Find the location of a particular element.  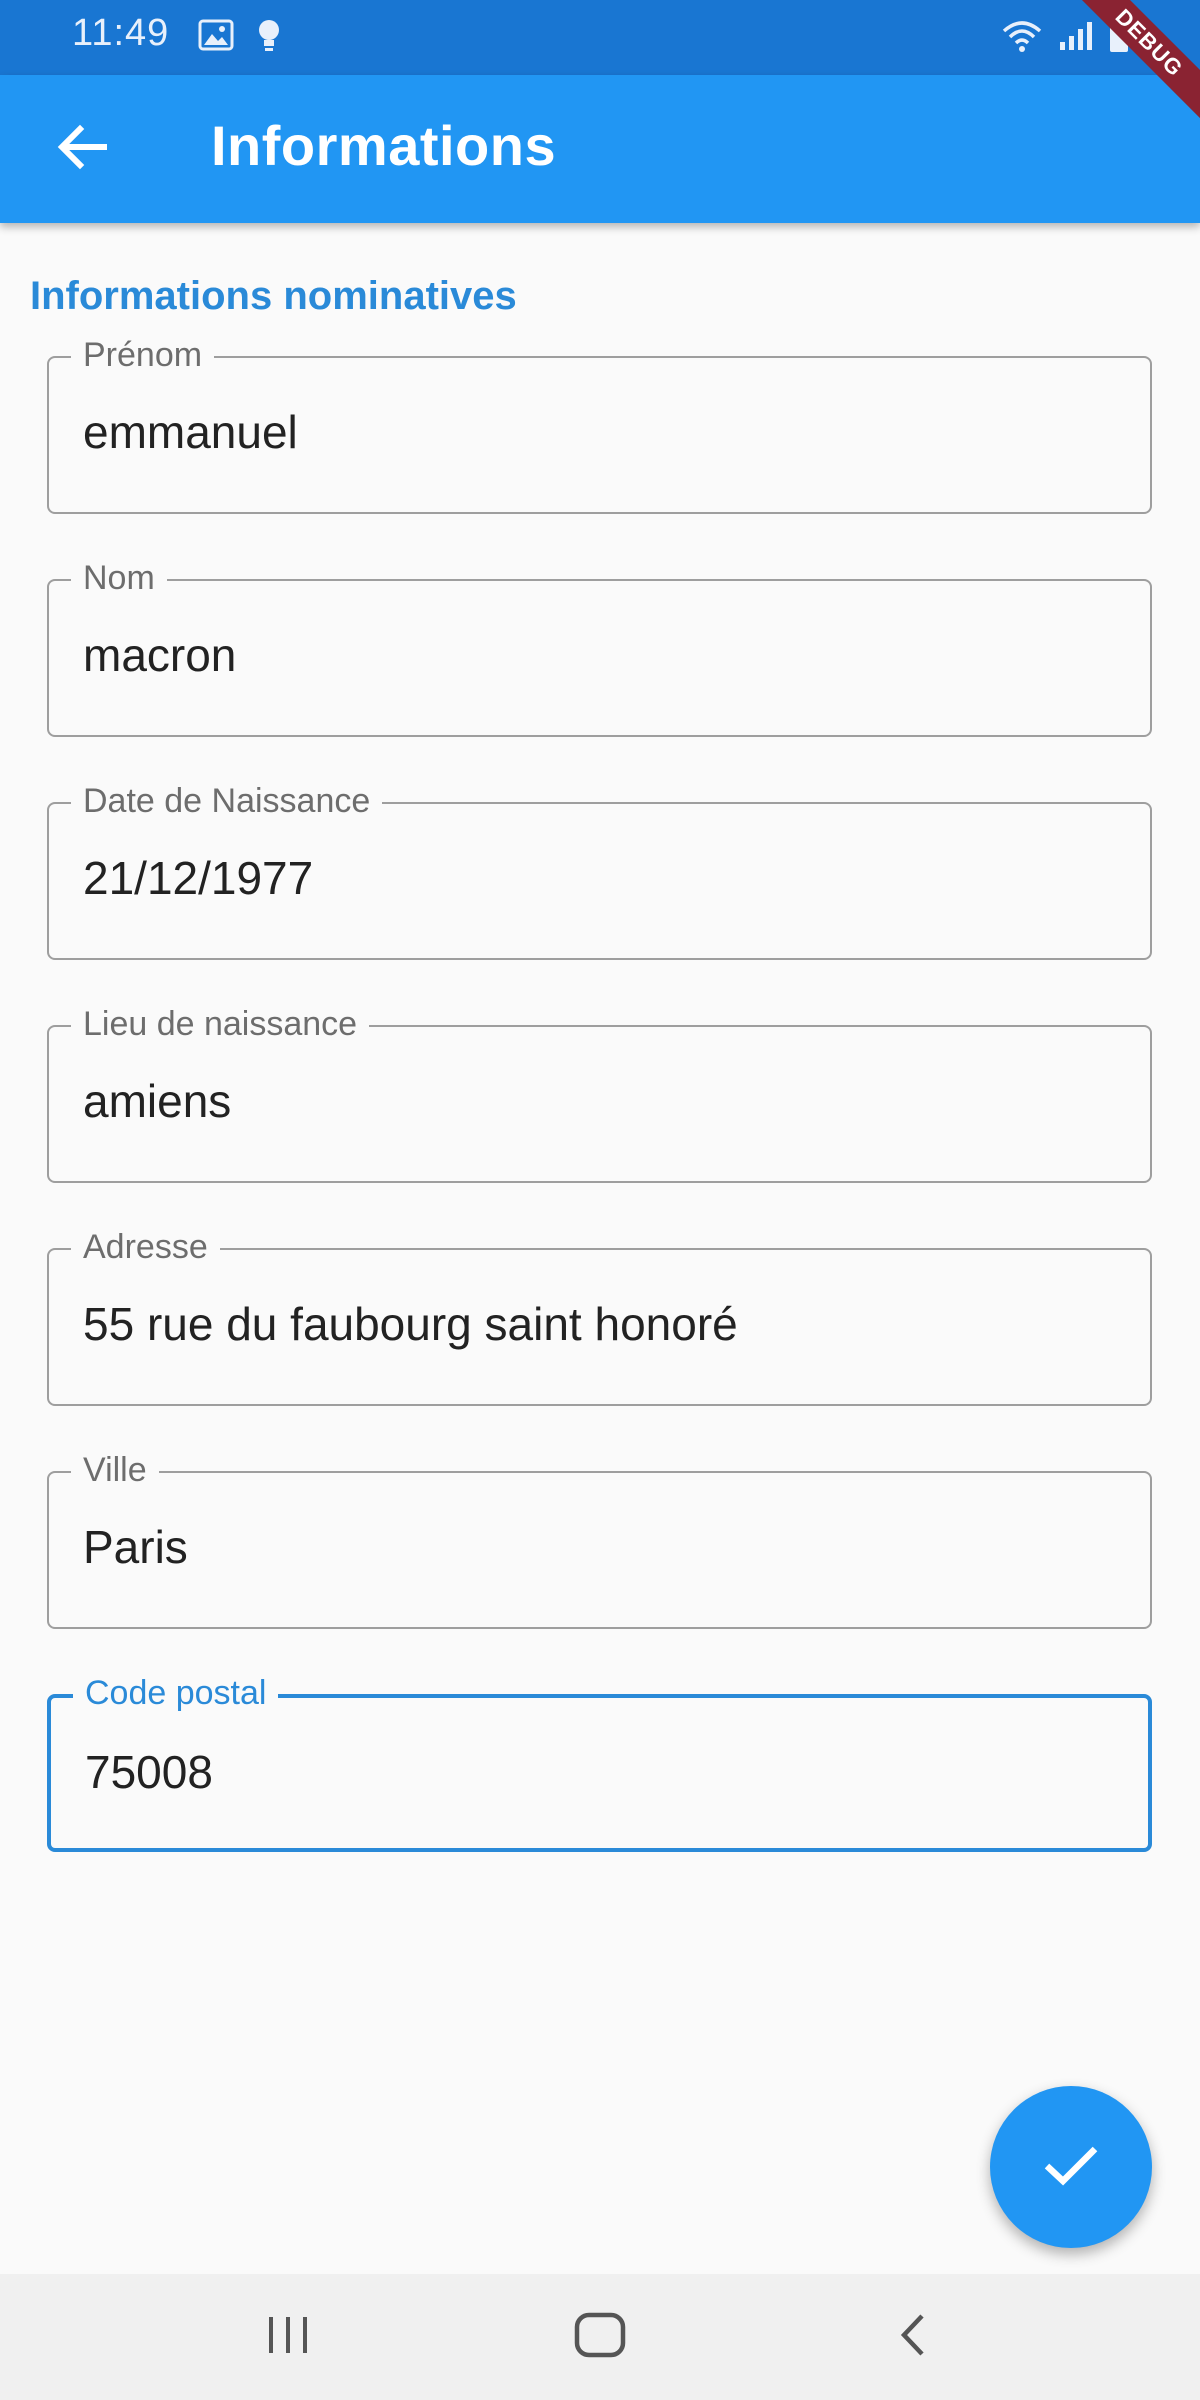

birth-date-input: 21/12/1977 is located at coordinates (593, 878).